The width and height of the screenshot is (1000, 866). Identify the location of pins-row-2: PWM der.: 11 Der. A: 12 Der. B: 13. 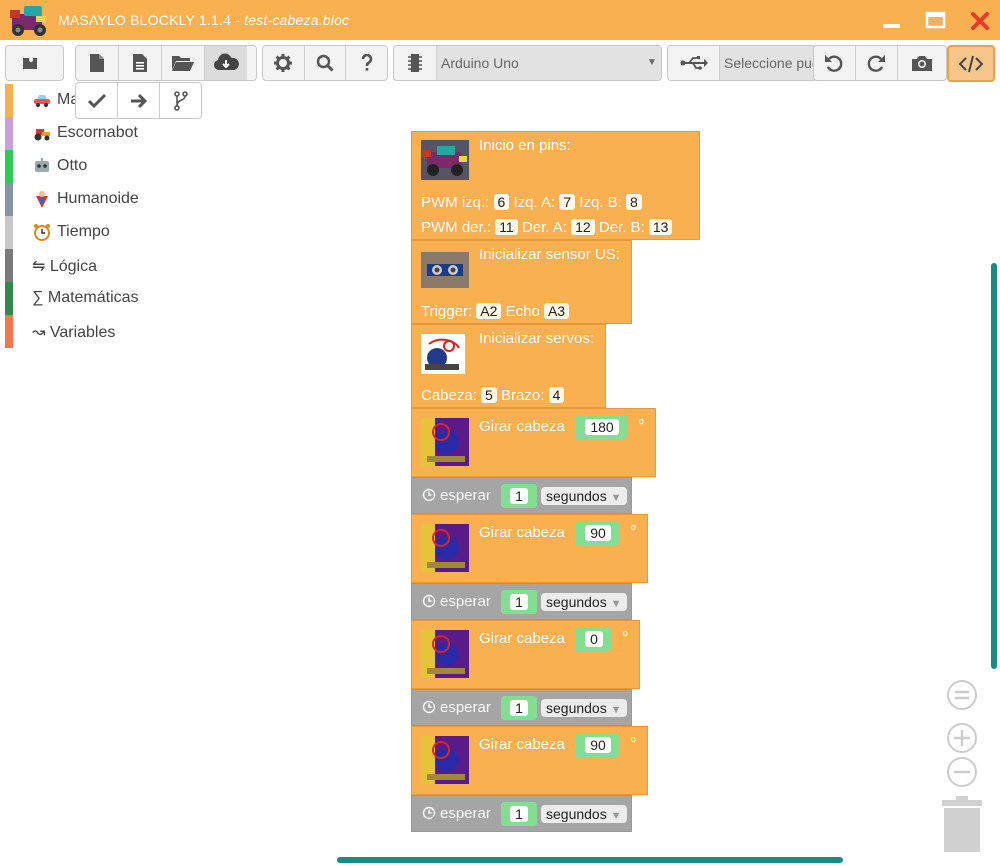
(547, 227).